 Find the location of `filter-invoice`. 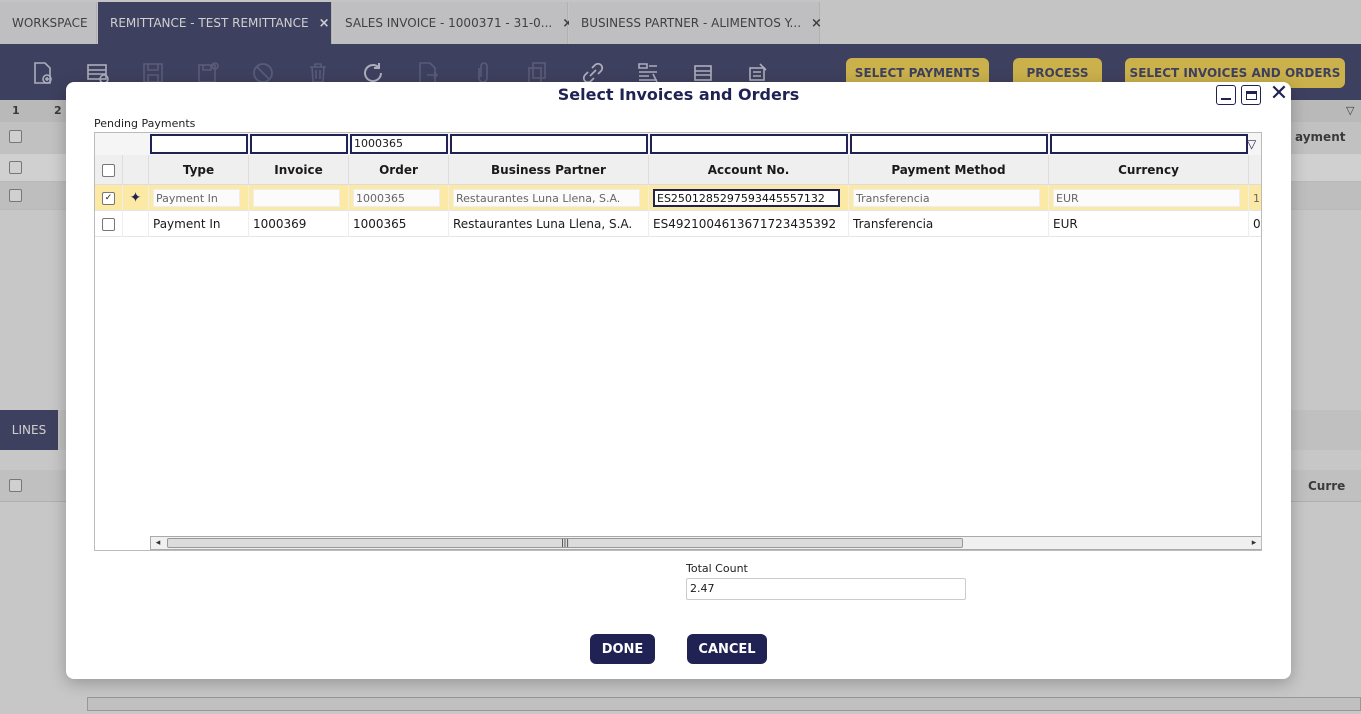

filter-invoice is located at coordinates (299, 144).